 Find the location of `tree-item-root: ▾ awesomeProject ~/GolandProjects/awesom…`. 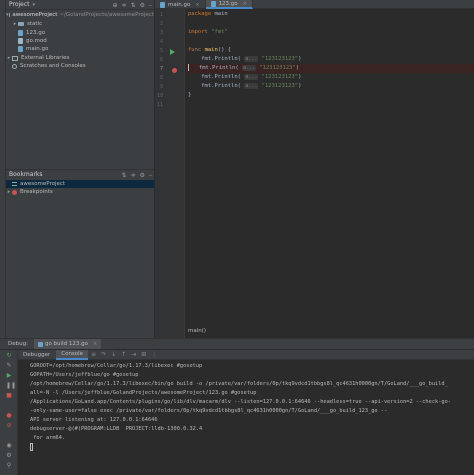

tree-item-root: ▾ awesomeProject ~/GolandProjects/awesom… is located at coordinates (80, 15).